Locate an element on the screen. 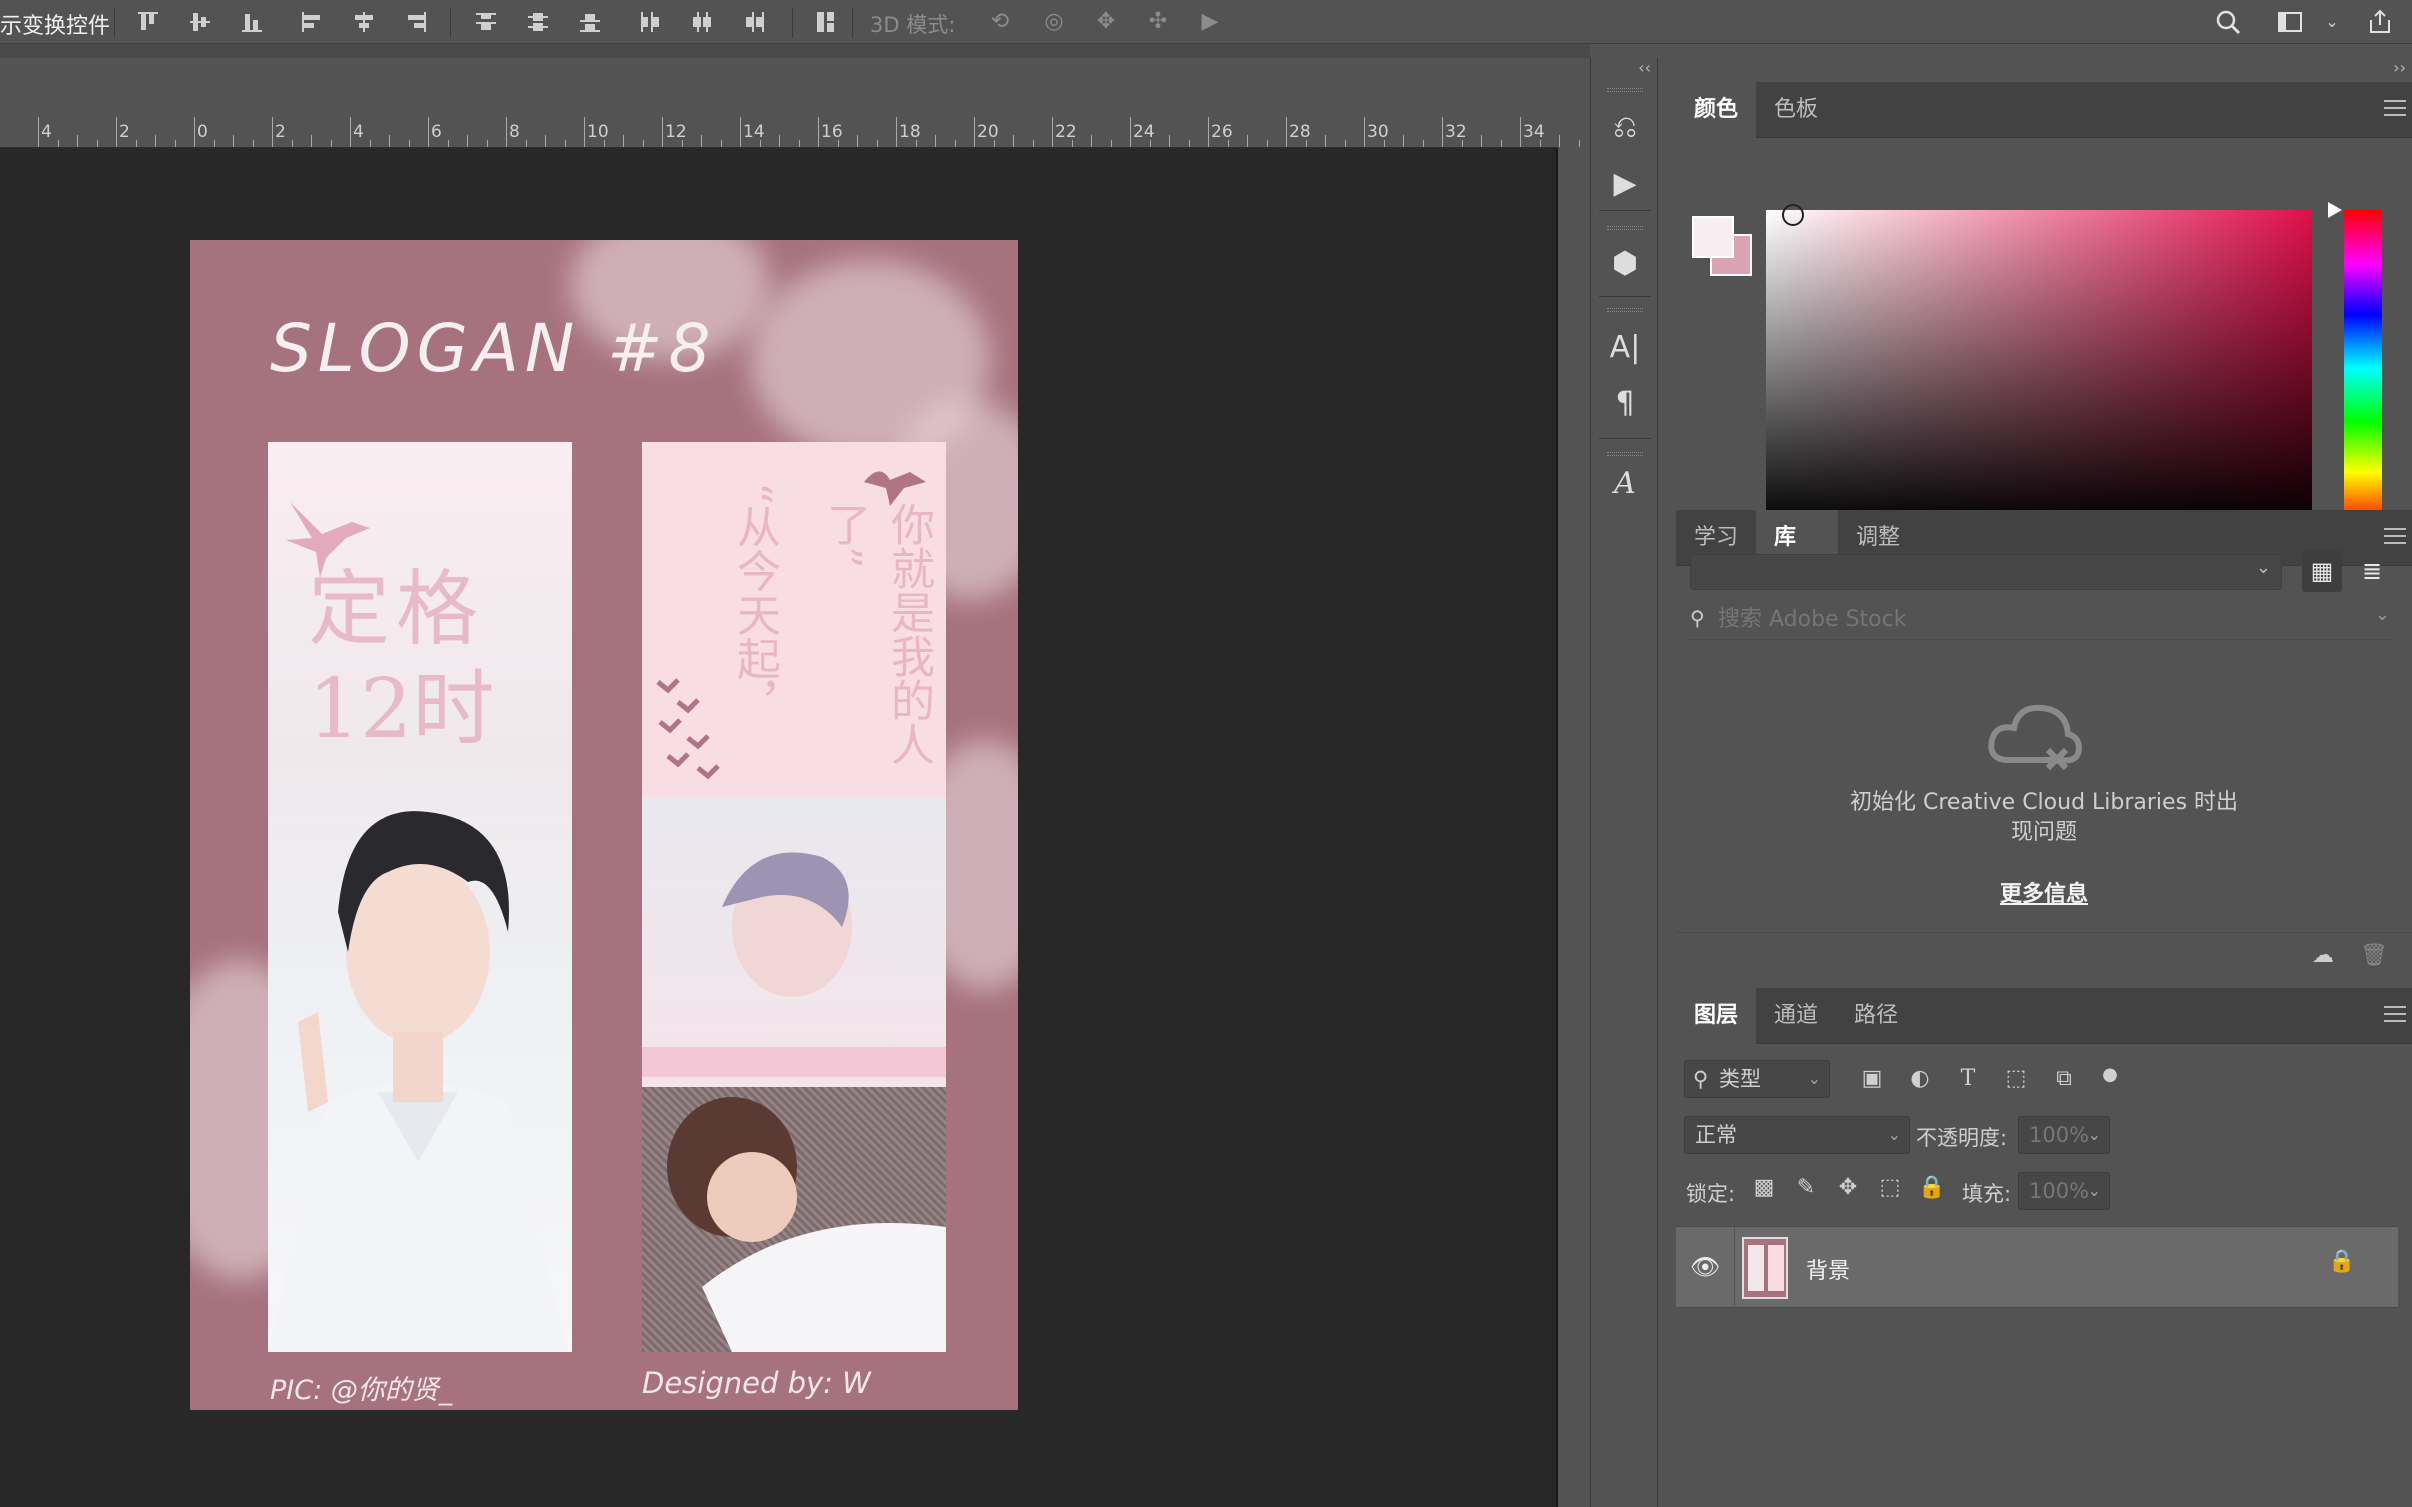 The height and width of the screenshot is (1507, 2412). ruler-label: 6 is located at coordinates (436, 132).